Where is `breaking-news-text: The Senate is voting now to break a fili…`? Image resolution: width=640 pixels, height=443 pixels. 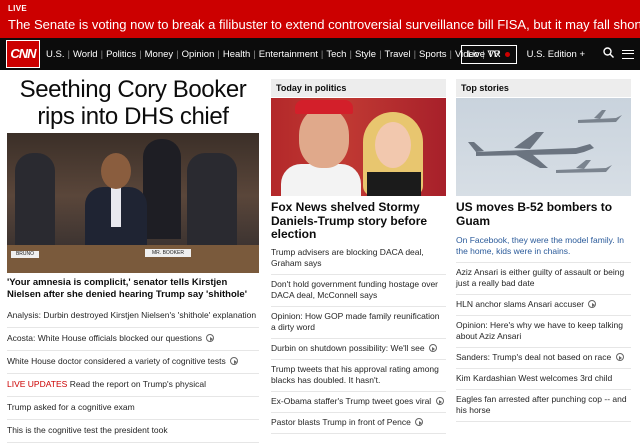
breaking-news-text: The Senate is voting now to break a fili… is located at coordinates (324, 24).